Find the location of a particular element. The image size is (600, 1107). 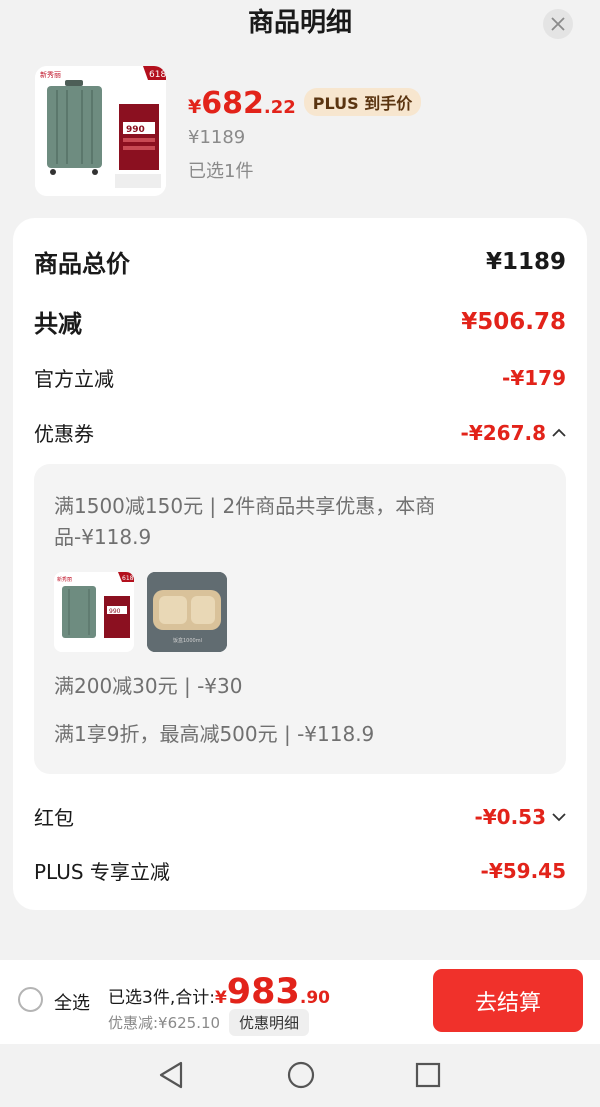

price-decimal: .22 is located at coordinates (279, 107).